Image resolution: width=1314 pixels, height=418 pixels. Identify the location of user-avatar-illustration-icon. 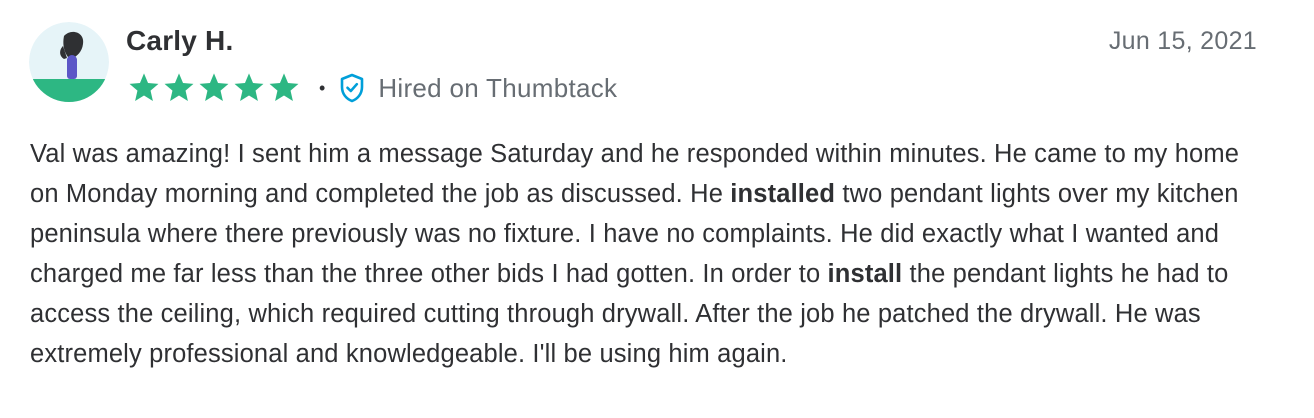
(69, 62).